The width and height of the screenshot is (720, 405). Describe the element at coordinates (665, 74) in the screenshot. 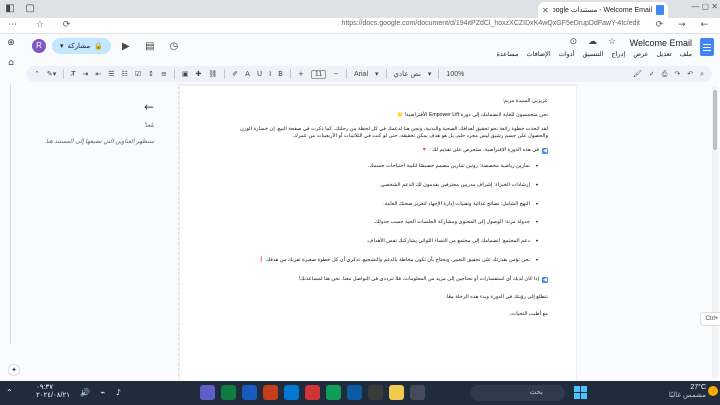

I see `print-icon: ⎙` at that location.